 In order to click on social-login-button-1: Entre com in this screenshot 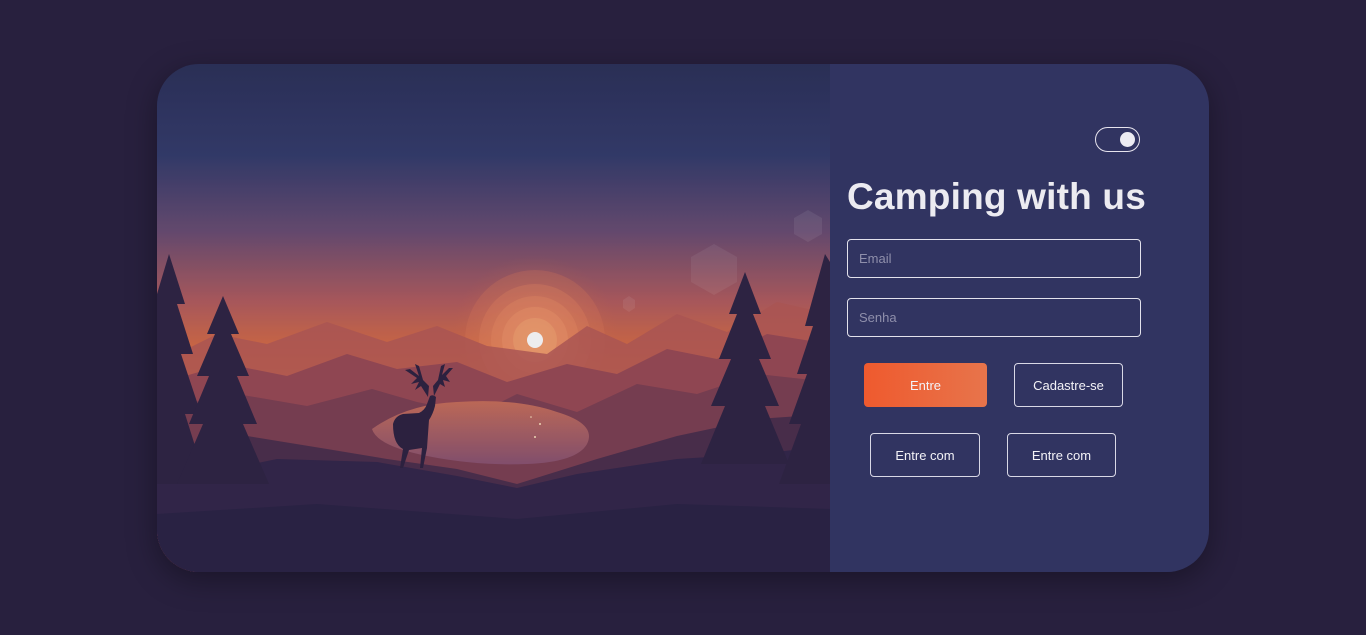, I will do `click(925, 455)`.